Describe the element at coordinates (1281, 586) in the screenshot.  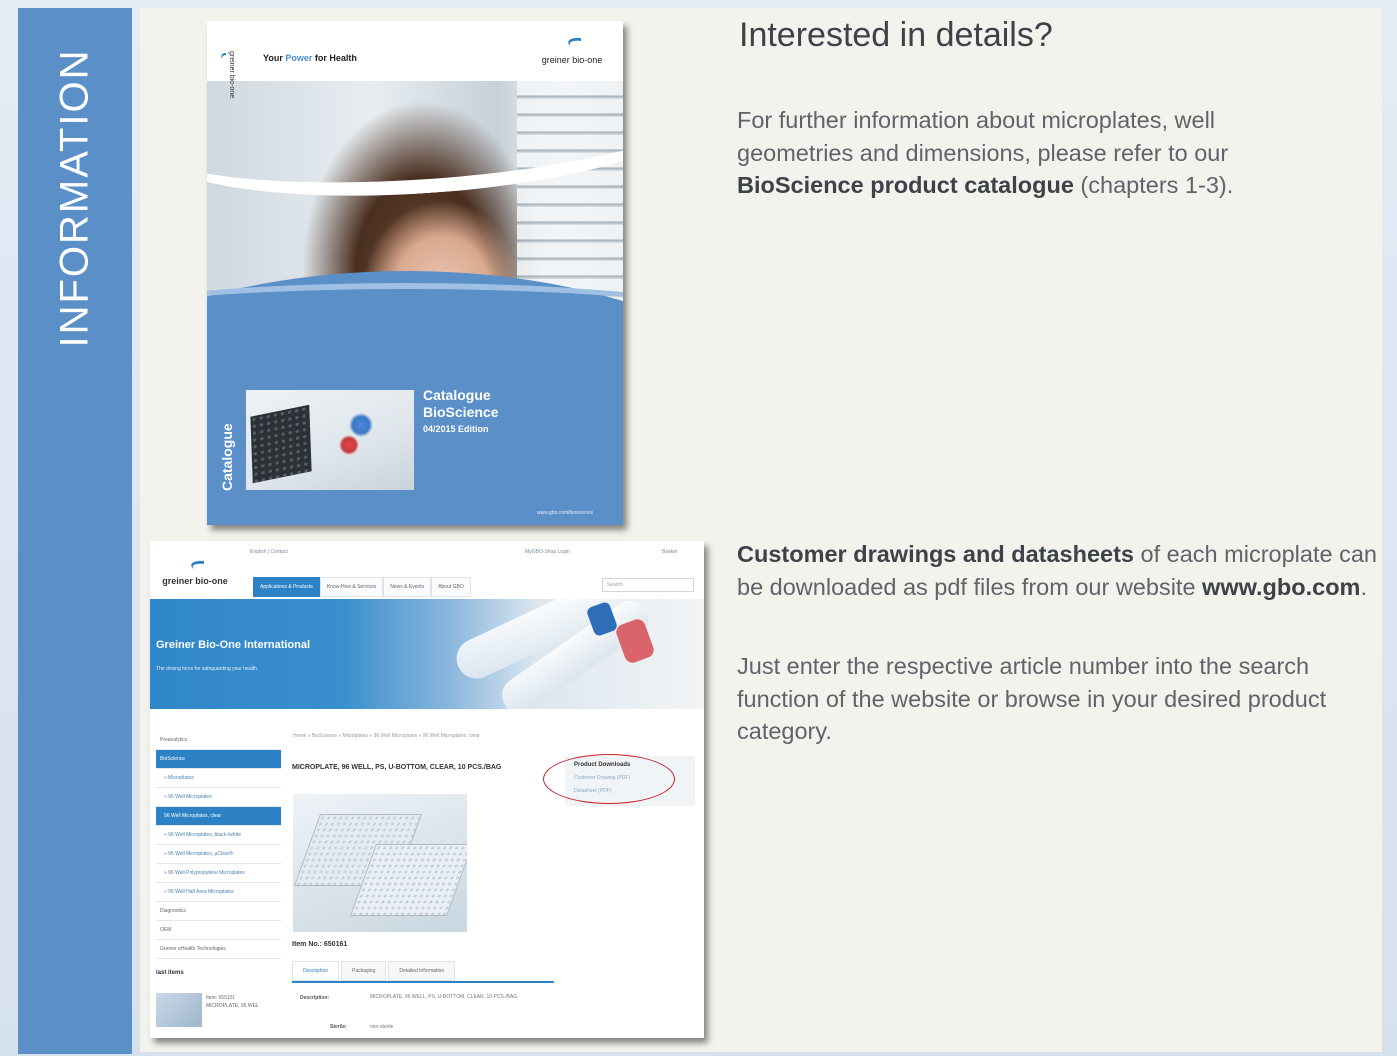
I see `website-url-text: www.gbo.com` at that location.